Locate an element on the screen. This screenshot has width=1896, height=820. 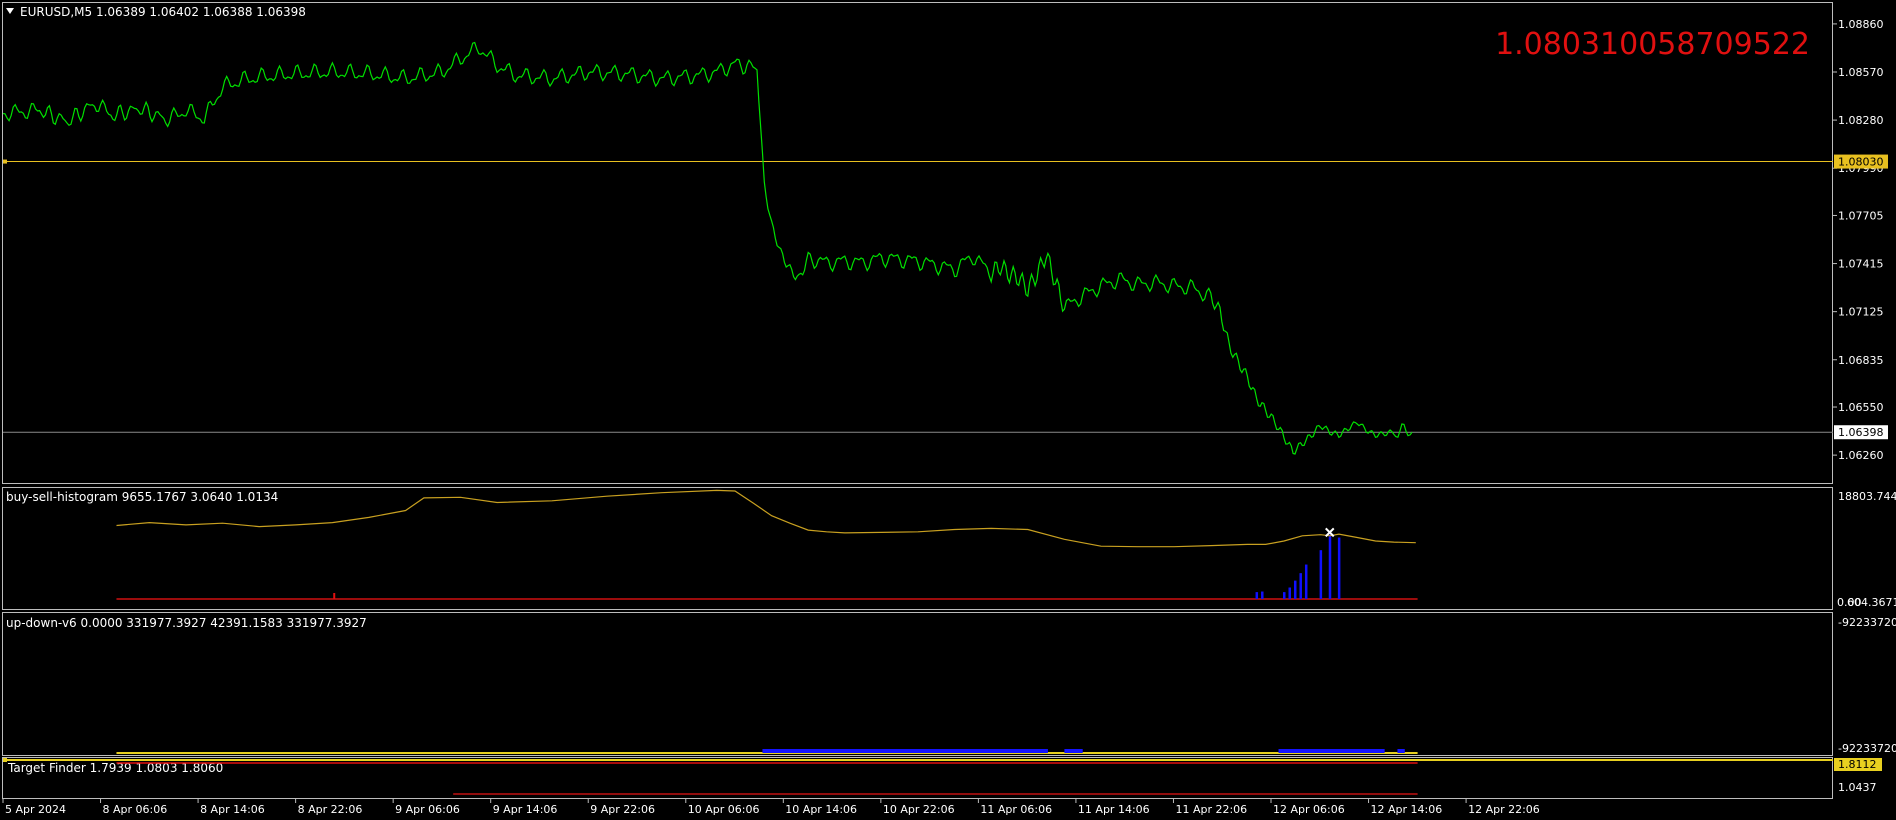
y-tick-label: 1.08860 is located at coordinates (1861, 24).